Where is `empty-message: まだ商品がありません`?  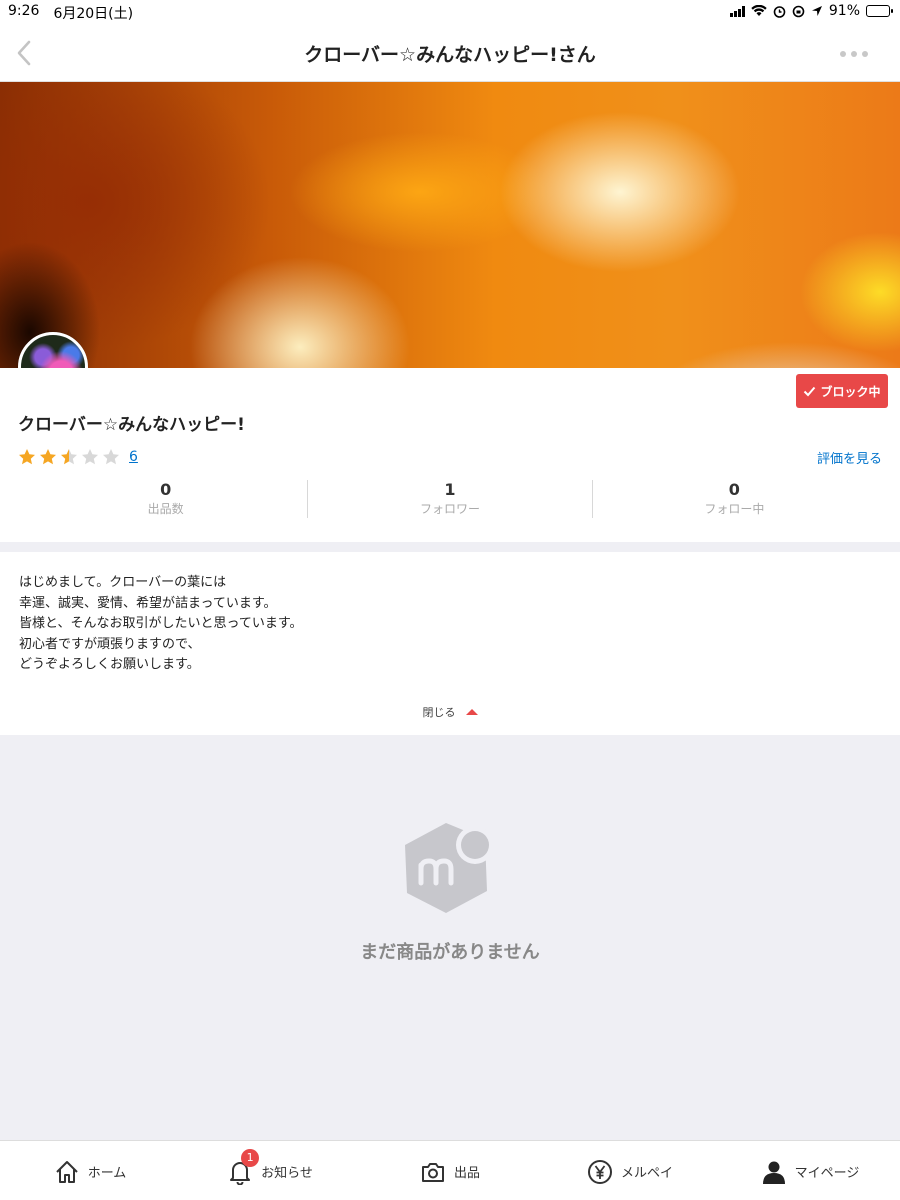 empty-message: まだ商品がありません is located at coordinates (450, 952).